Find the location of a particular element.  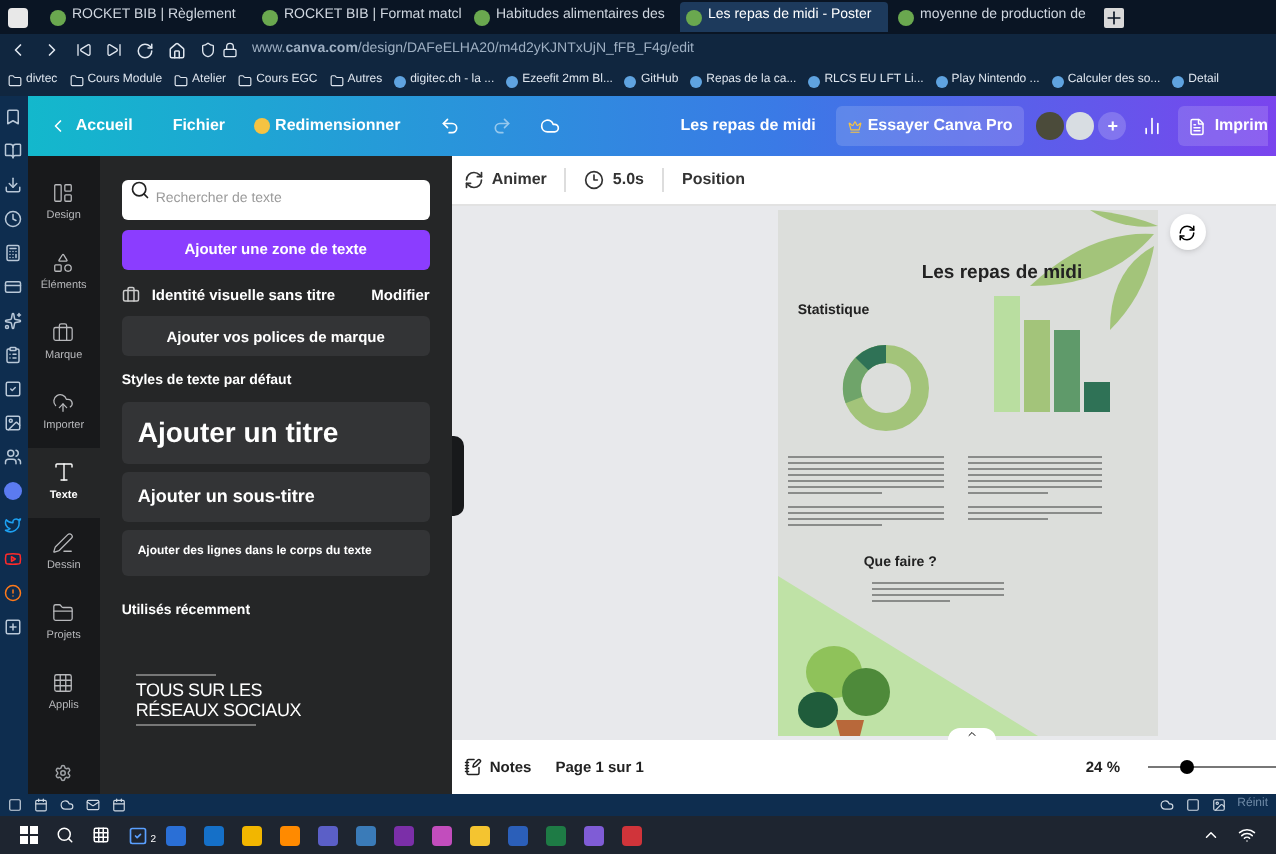

windows-logo-icon is located at coordinates (29, 835).